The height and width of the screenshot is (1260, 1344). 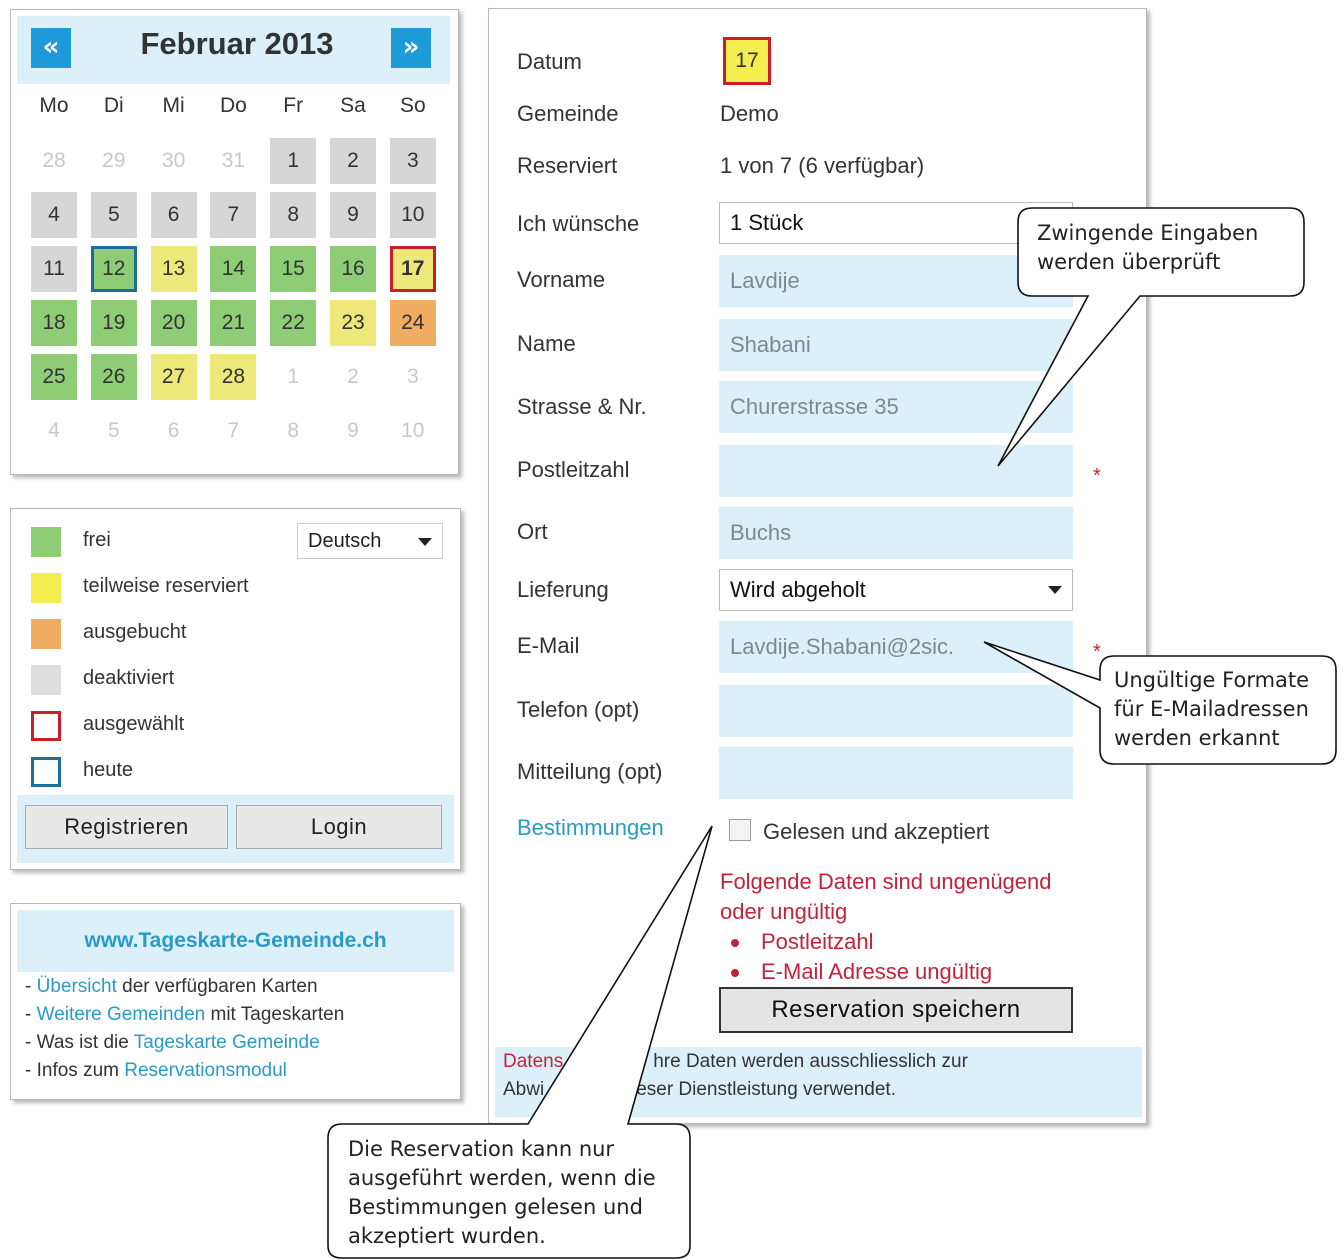 What do you see at coordinates (412, 323) in the screenshot?
I see `calendar-day: 24` at bounding box center [412, 323].